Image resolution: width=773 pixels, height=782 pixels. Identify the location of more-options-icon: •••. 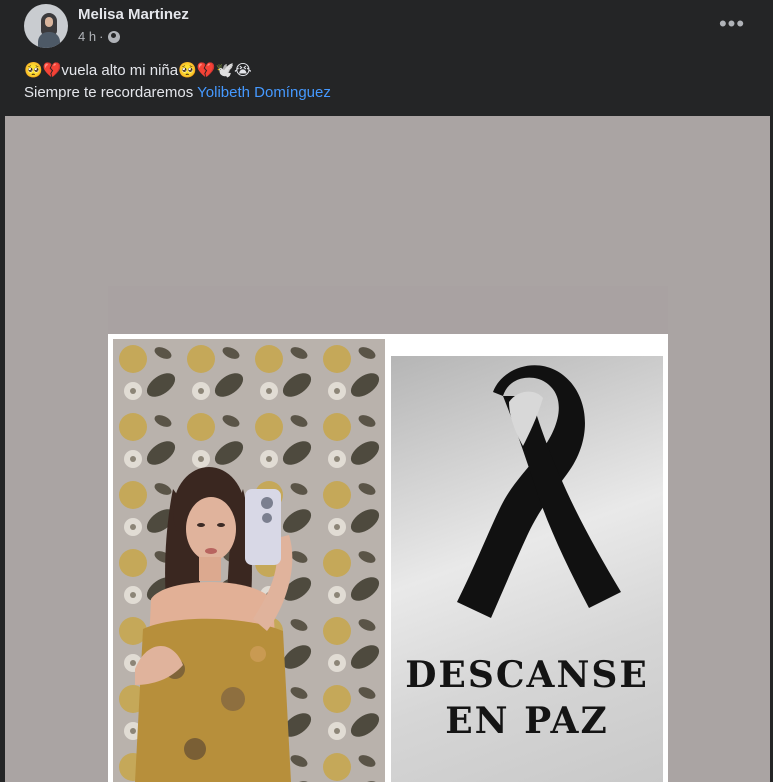
(732, 24).